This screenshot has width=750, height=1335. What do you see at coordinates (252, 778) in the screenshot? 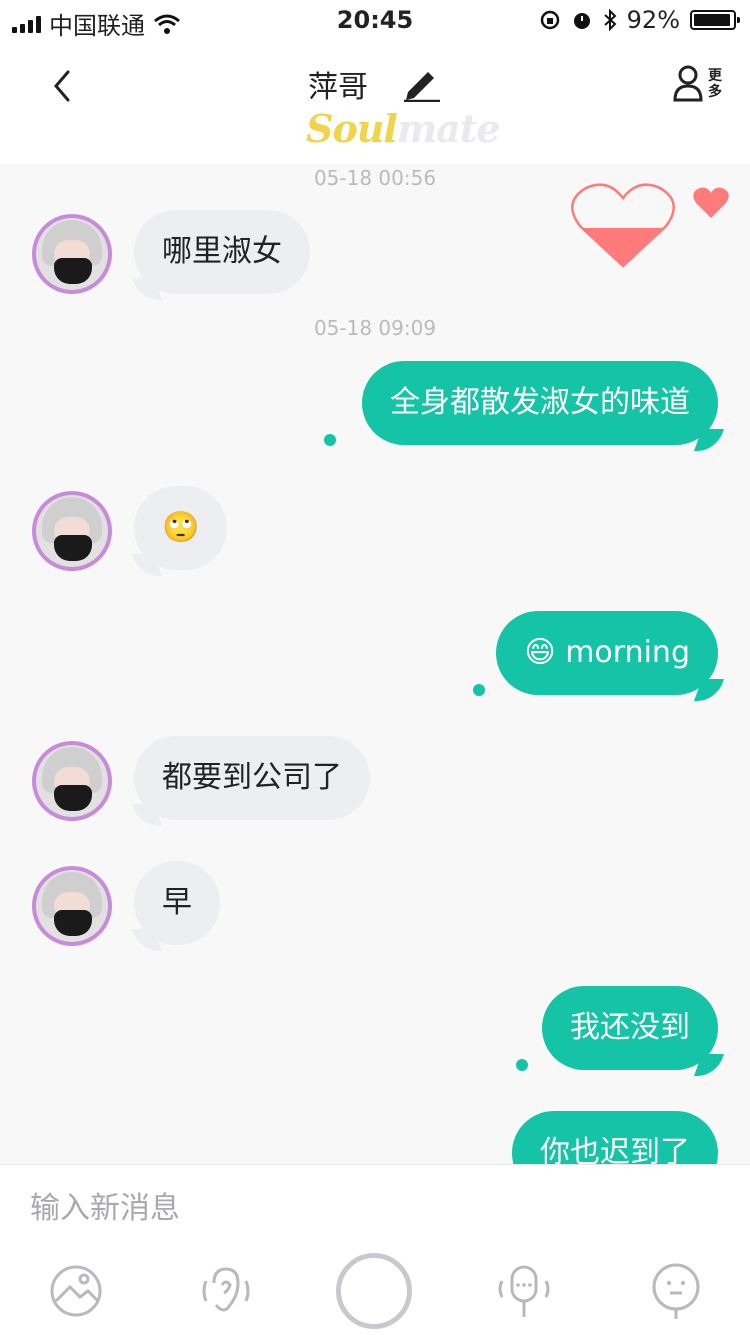
I see `incoming-message: 都要到公司了` at bounding box center [252, 778].